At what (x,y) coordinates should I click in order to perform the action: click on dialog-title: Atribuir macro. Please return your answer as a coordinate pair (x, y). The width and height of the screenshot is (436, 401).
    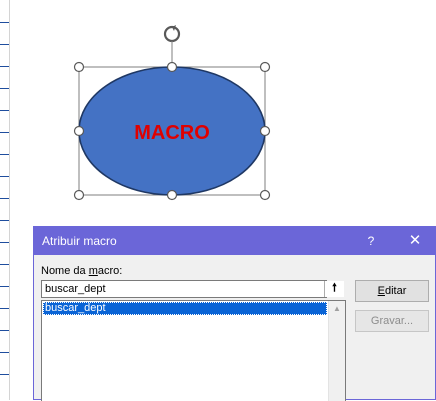
    Looking at the image, I should click on (79, 241).